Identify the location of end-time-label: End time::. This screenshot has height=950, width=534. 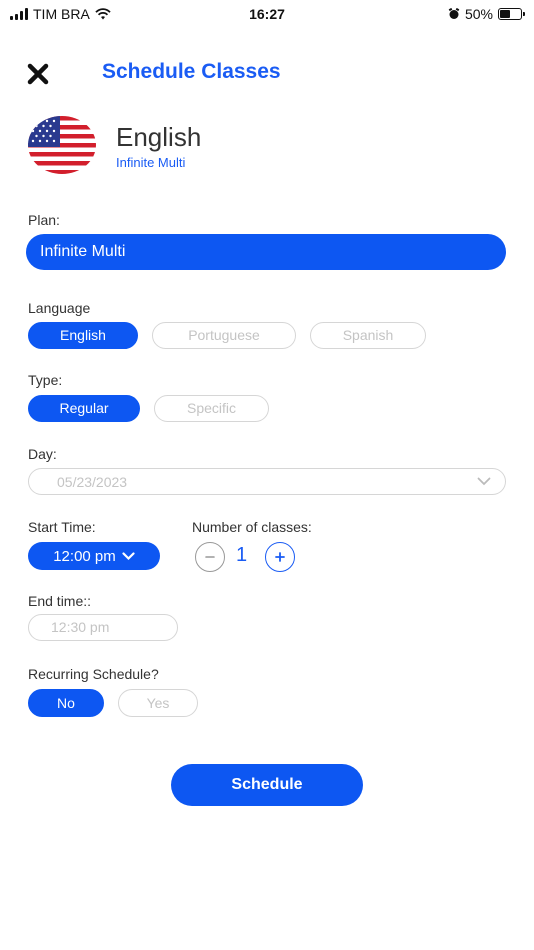
(60, 601).